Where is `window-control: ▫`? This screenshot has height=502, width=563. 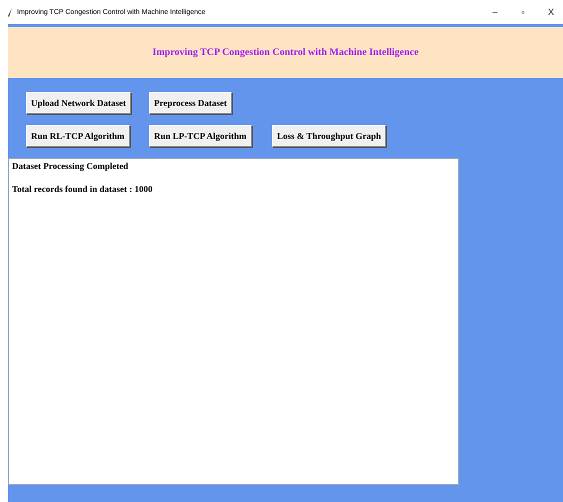 window-control: ▫ is located at coordinates (523, 12).